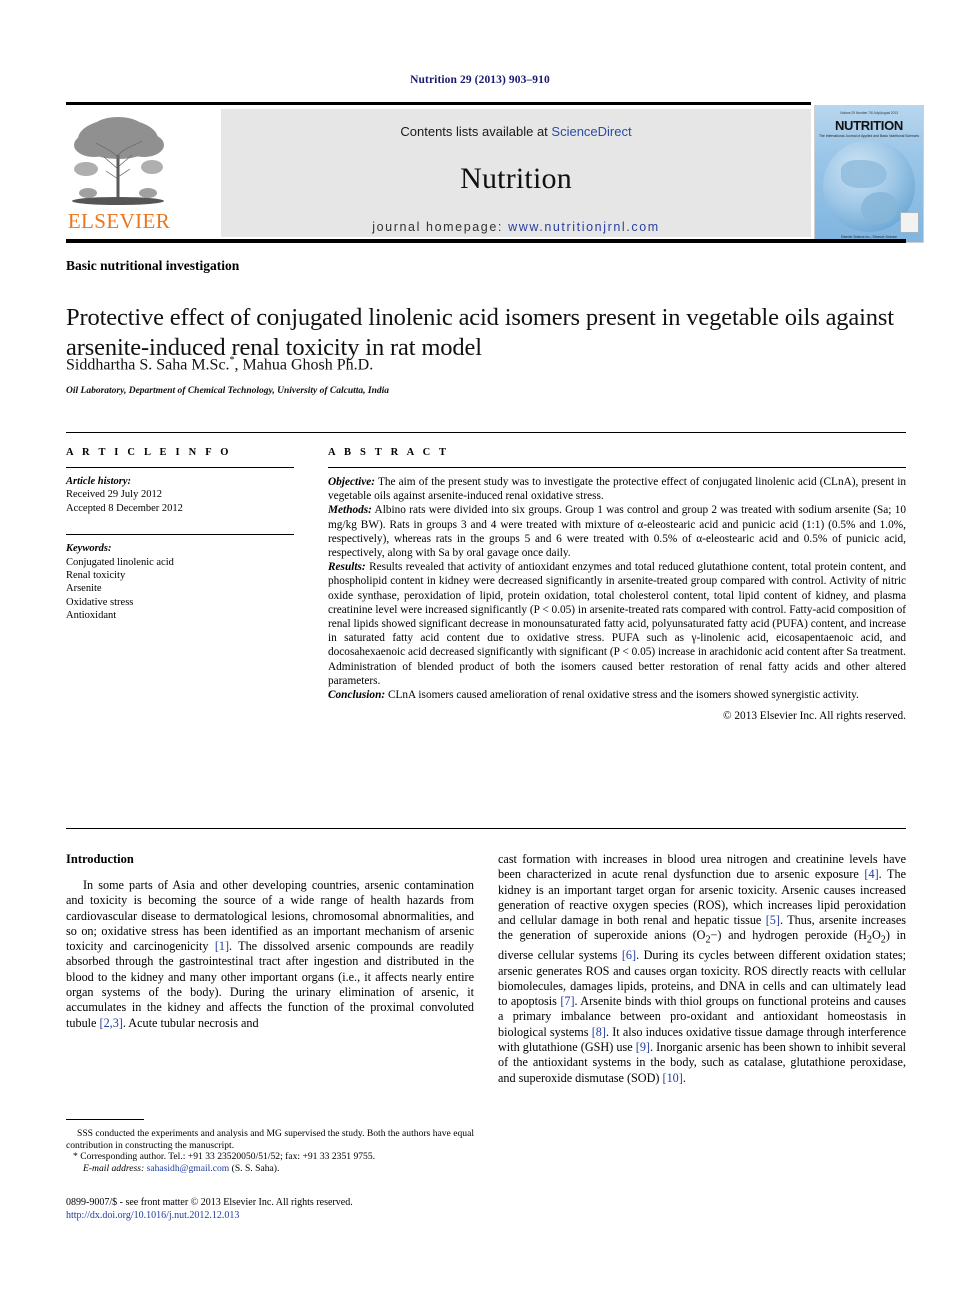  What do you see at coordinates (124, 508) in the screenshot?
I see `article-accepted-date: Accepted 8 December 2012` at bounding box center [124, 508].